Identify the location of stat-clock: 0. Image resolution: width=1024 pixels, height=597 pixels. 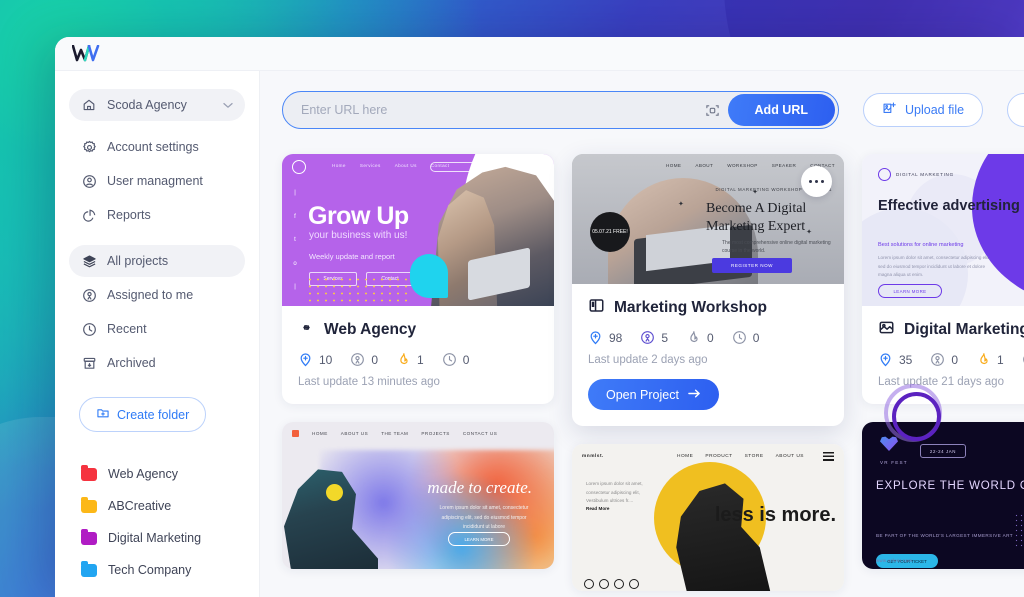
(456, 359).